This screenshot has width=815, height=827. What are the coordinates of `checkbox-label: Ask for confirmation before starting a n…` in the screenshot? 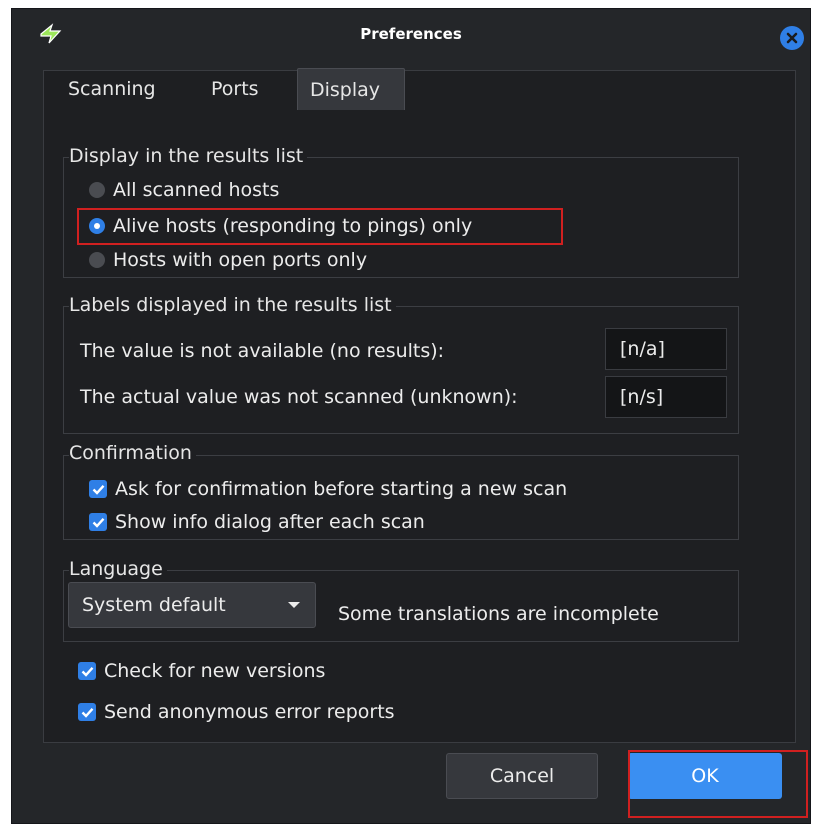 It's located at (341, 489).